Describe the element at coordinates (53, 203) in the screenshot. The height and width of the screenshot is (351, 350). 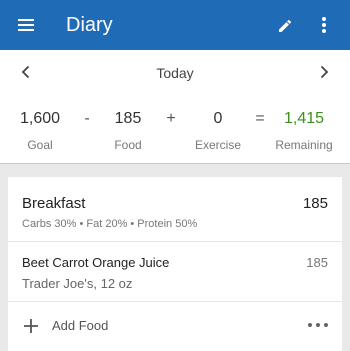
I see `meal-title: Breakfast` at that location.